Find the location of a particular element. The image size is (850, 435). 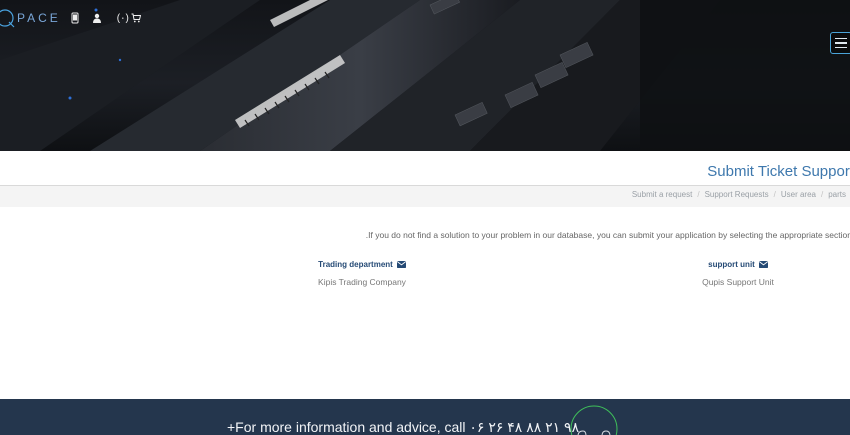

page-title: Submit Ticket Support is located at coordinates (778, 171).